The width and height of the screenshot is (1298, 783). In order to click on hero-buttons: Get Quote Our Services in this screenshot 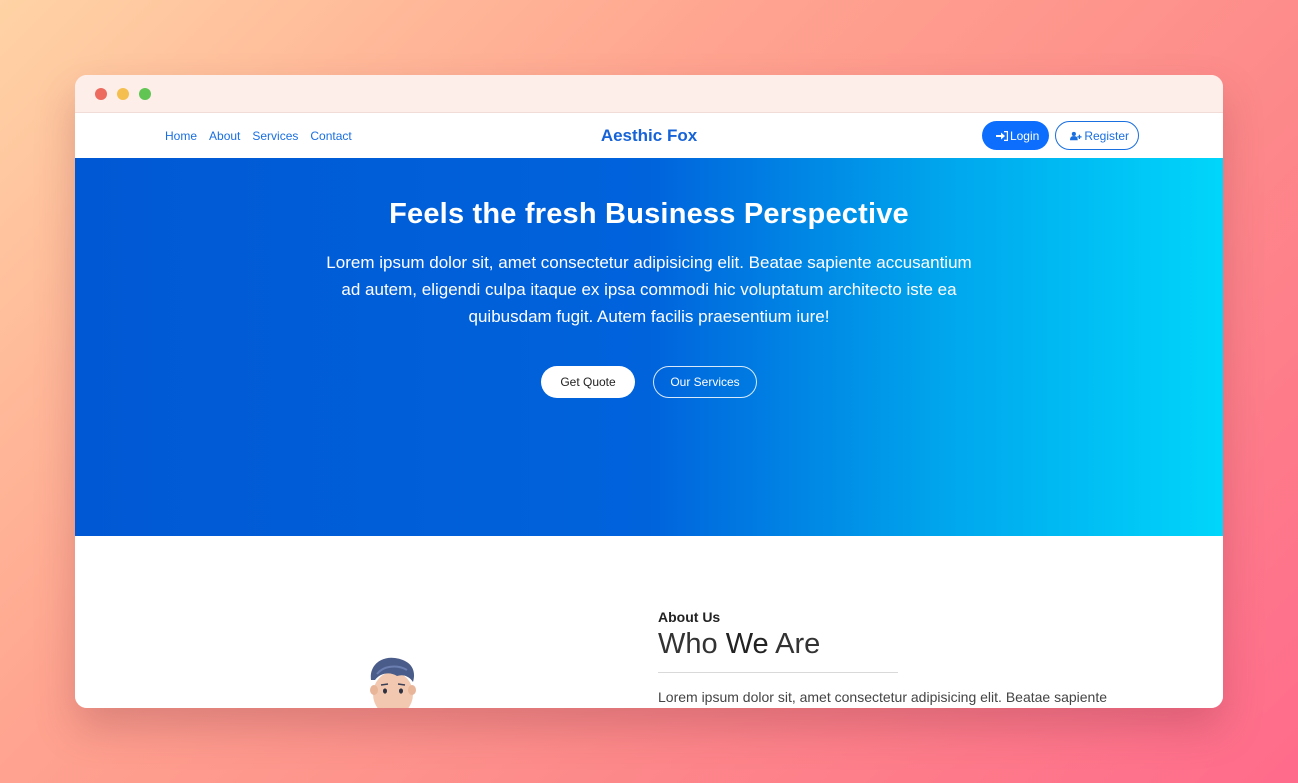, I will do `click(649, 382)`.